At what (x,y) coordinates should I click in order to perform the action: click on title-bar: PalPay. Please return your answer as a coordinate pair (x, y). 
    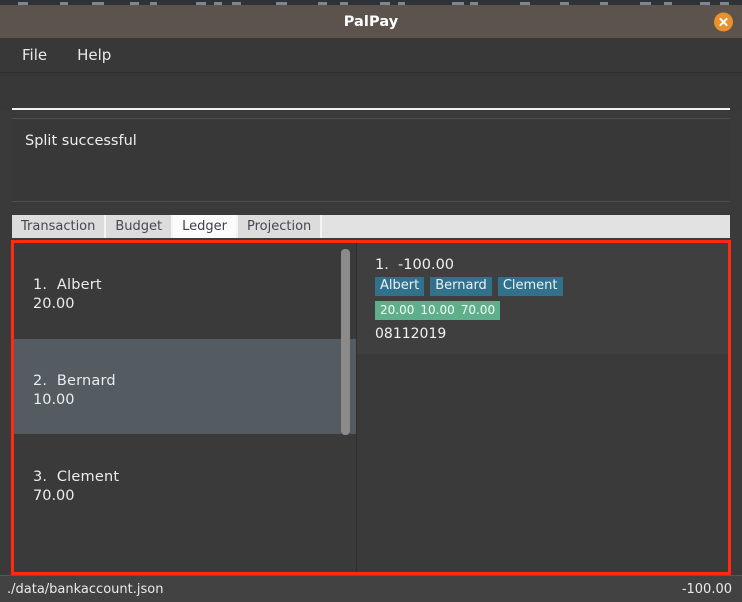
    Looking at the image, I should click on (371, 21).